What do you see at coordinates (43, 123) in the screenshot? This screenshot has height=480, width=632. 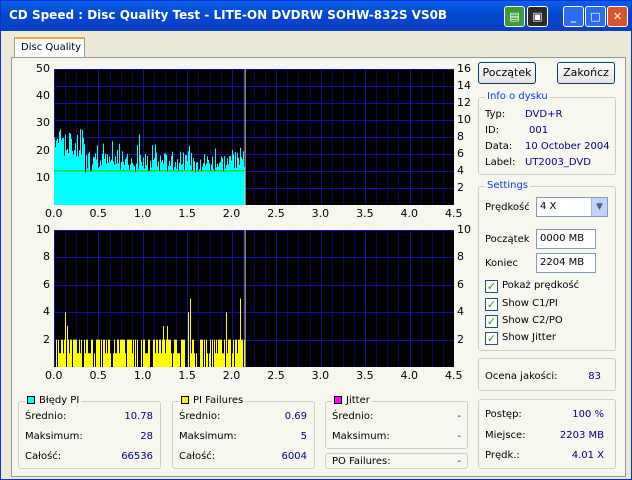 I see `y-left-tick-label: 30` at bounding box center [43, 123].